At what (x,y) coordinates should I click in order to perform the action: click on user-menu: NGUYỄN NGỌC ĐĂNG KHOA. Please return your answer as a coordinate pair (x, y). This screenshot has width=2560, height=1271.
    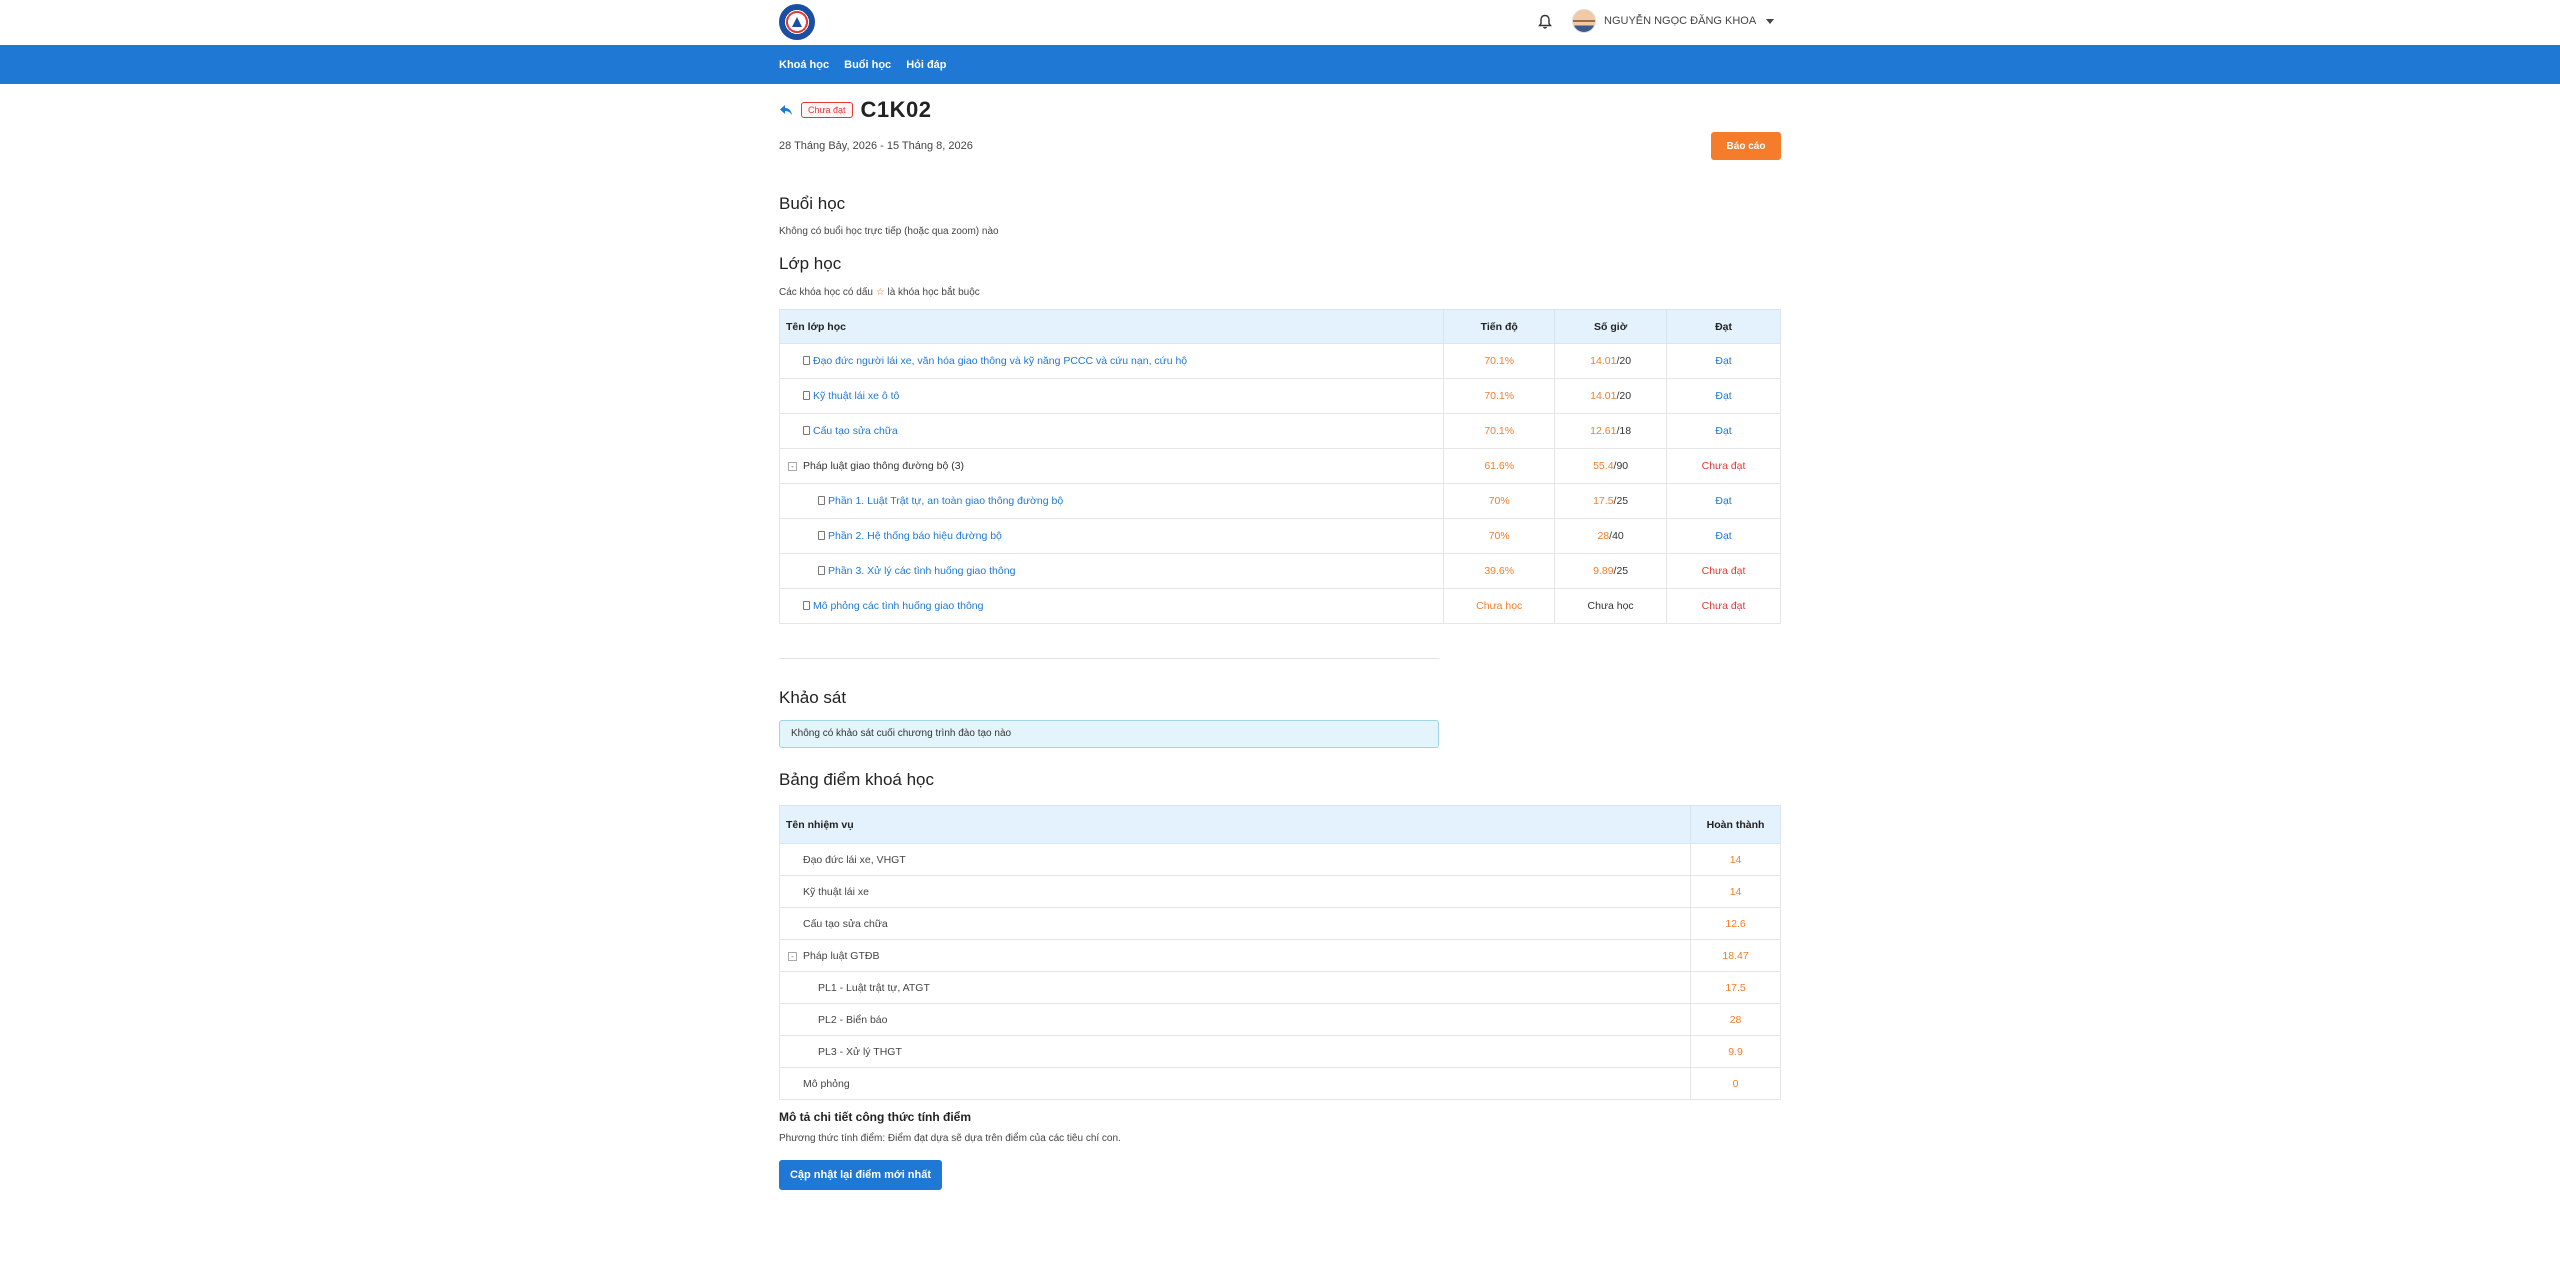
    Looking at the image, I should click on (1673, 21).